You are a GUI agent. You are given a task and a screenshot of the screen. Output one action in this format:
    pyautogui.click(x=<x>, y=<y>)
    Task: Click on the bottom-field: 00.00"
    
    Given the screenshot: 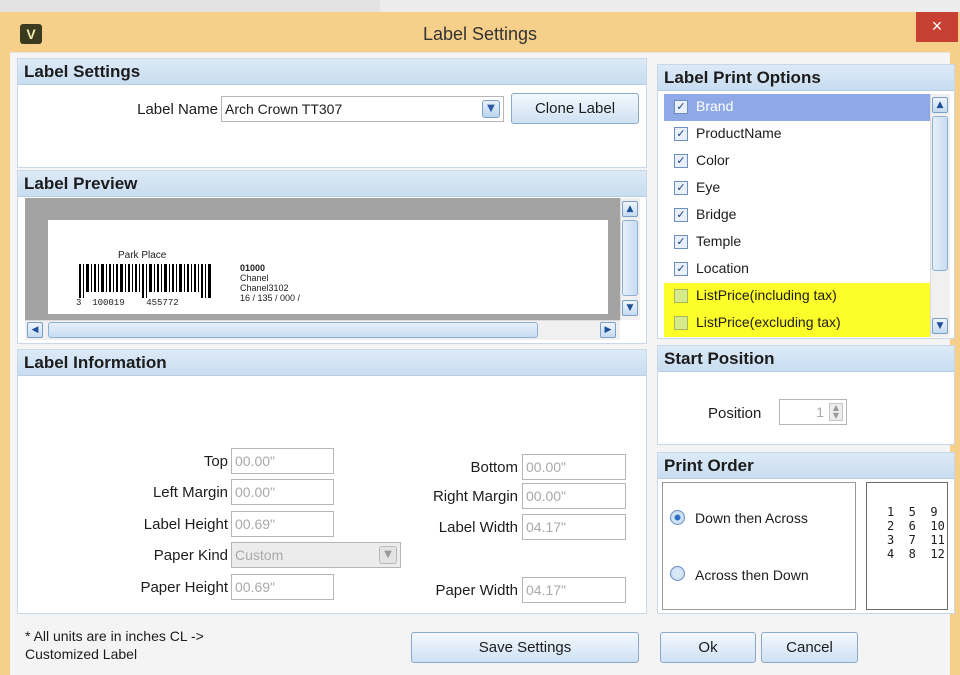 What is the action you would take?
    pyautogui.click(x=574, y=467)
    